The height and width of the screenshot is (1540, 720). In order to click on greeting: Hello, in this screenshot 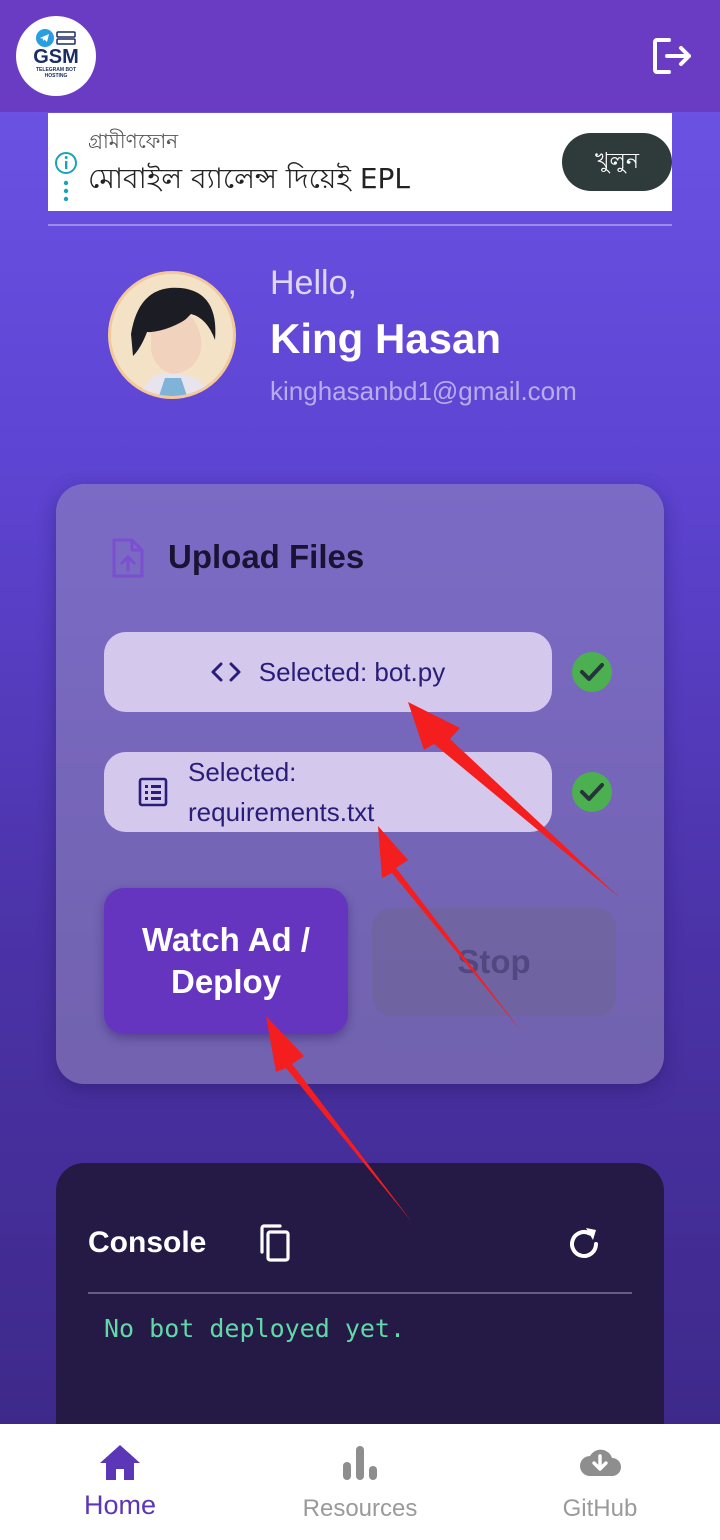, I will do `click(313, 283)`.